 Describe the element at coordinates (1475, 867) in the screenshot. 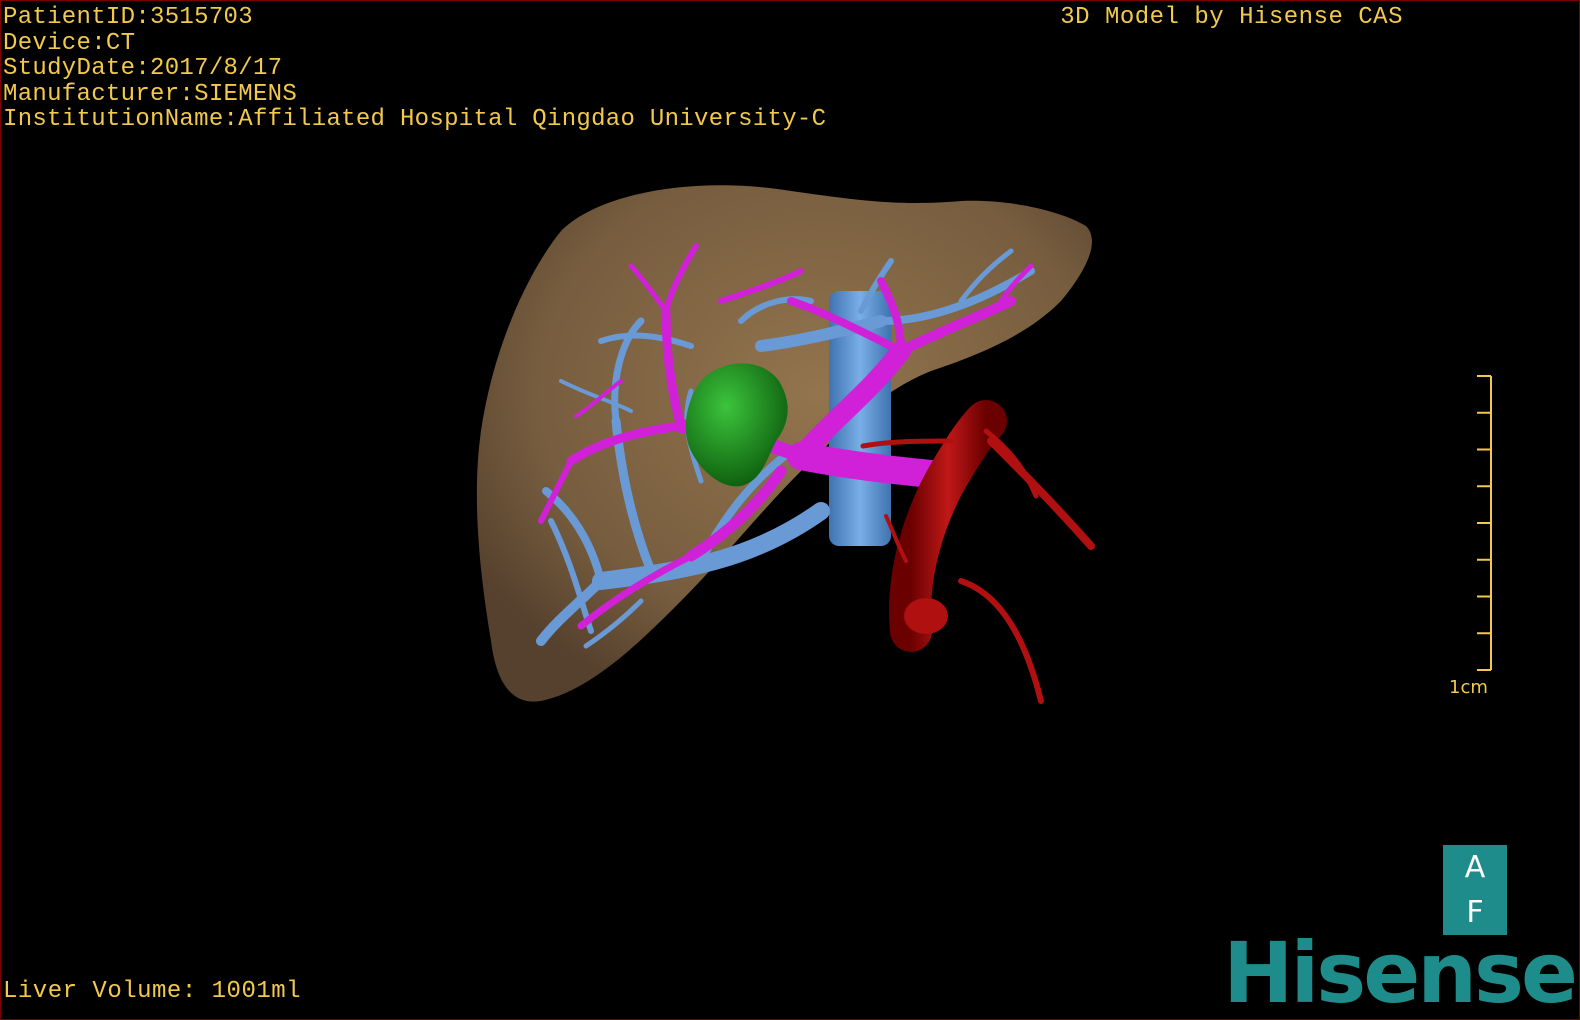

I see `orientation-anterior-label: A` at that location.